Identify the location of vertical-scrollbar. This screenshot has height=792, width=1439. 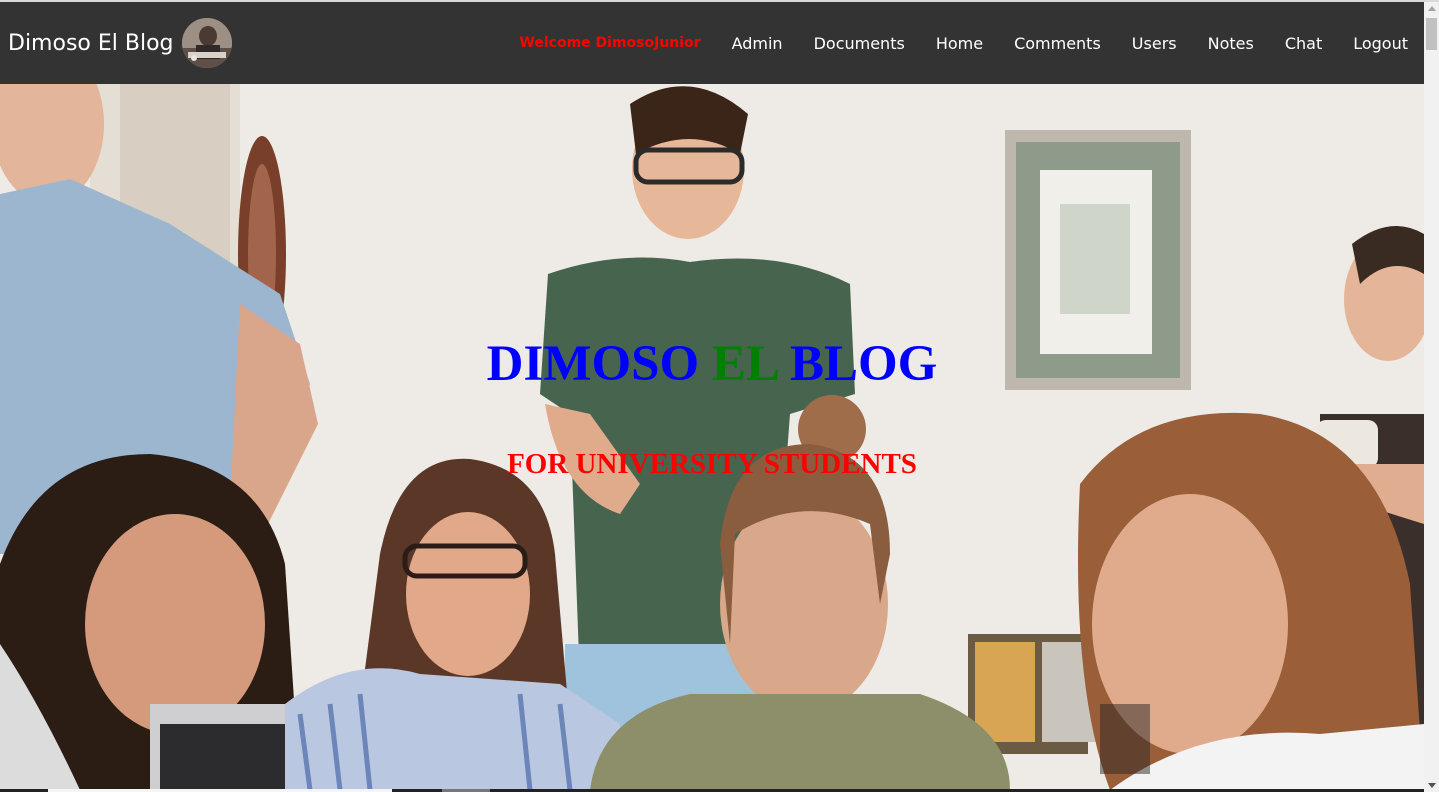
(1431, 397).